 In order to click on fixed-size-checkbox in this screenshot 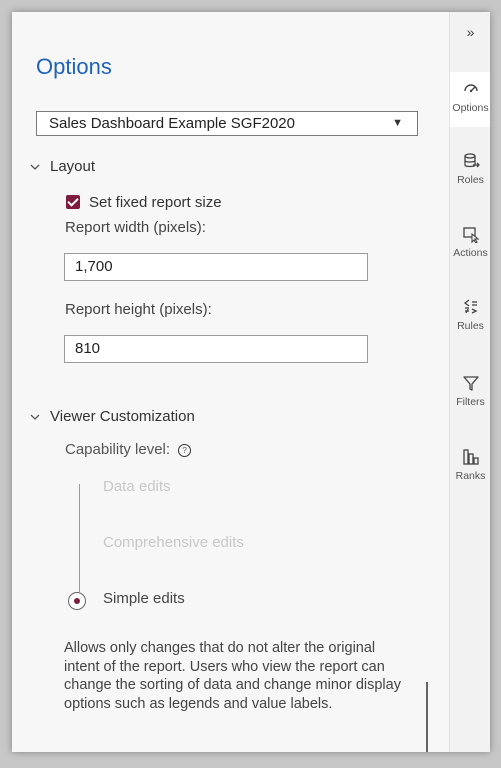, I will do `click(73, 202)`.